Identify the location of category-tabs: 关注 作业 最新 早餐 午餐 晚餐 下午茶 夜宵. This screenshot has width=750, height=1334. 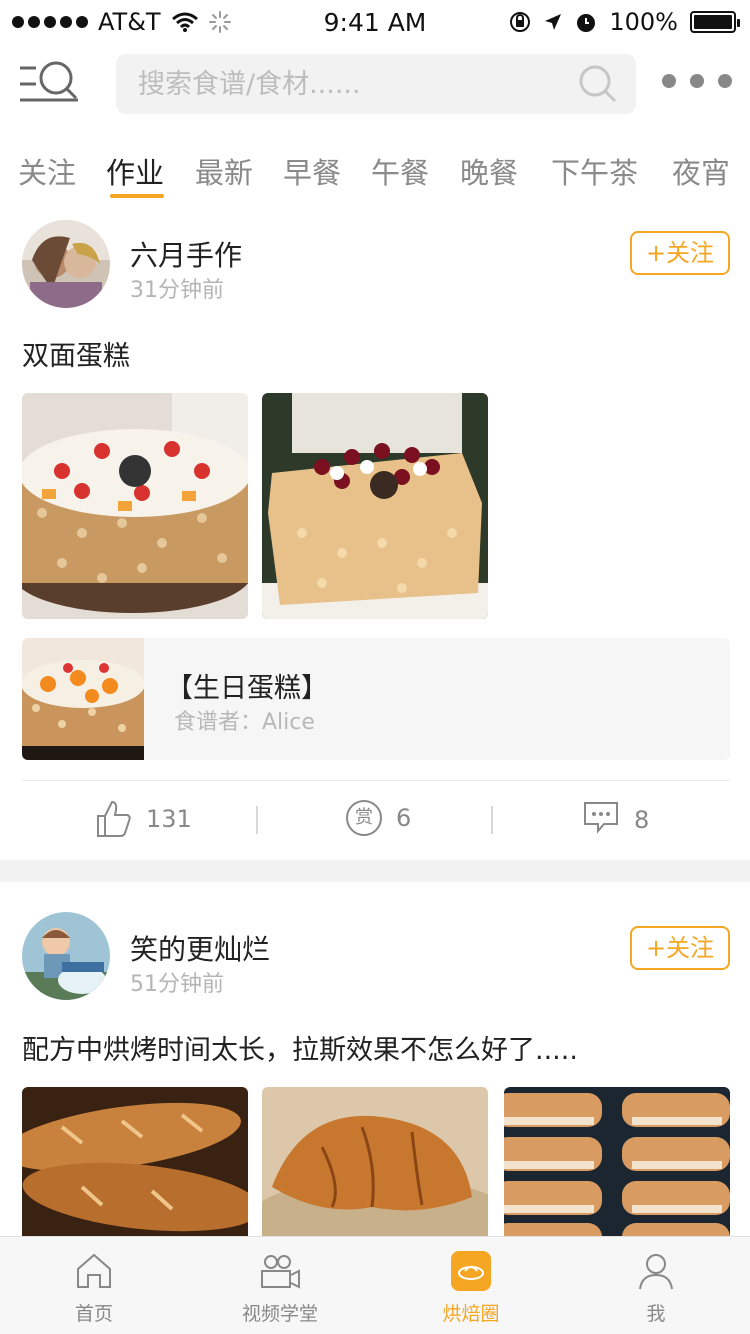
(375, 175).